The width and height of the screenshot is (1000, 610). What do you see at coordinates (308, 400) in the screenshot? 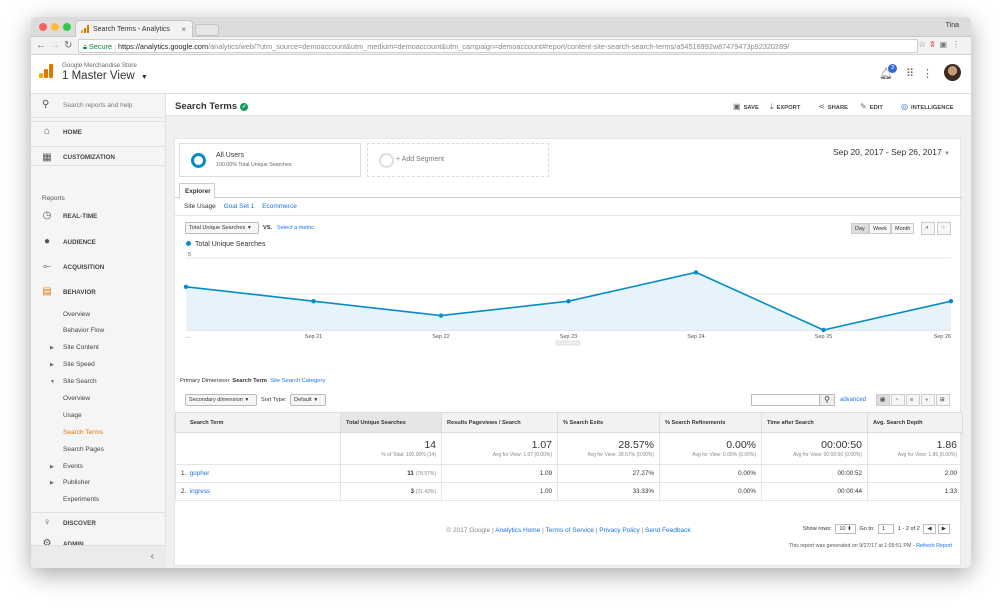
I see `sort-type-select: Default ▼` at bounding box center [308, 400].